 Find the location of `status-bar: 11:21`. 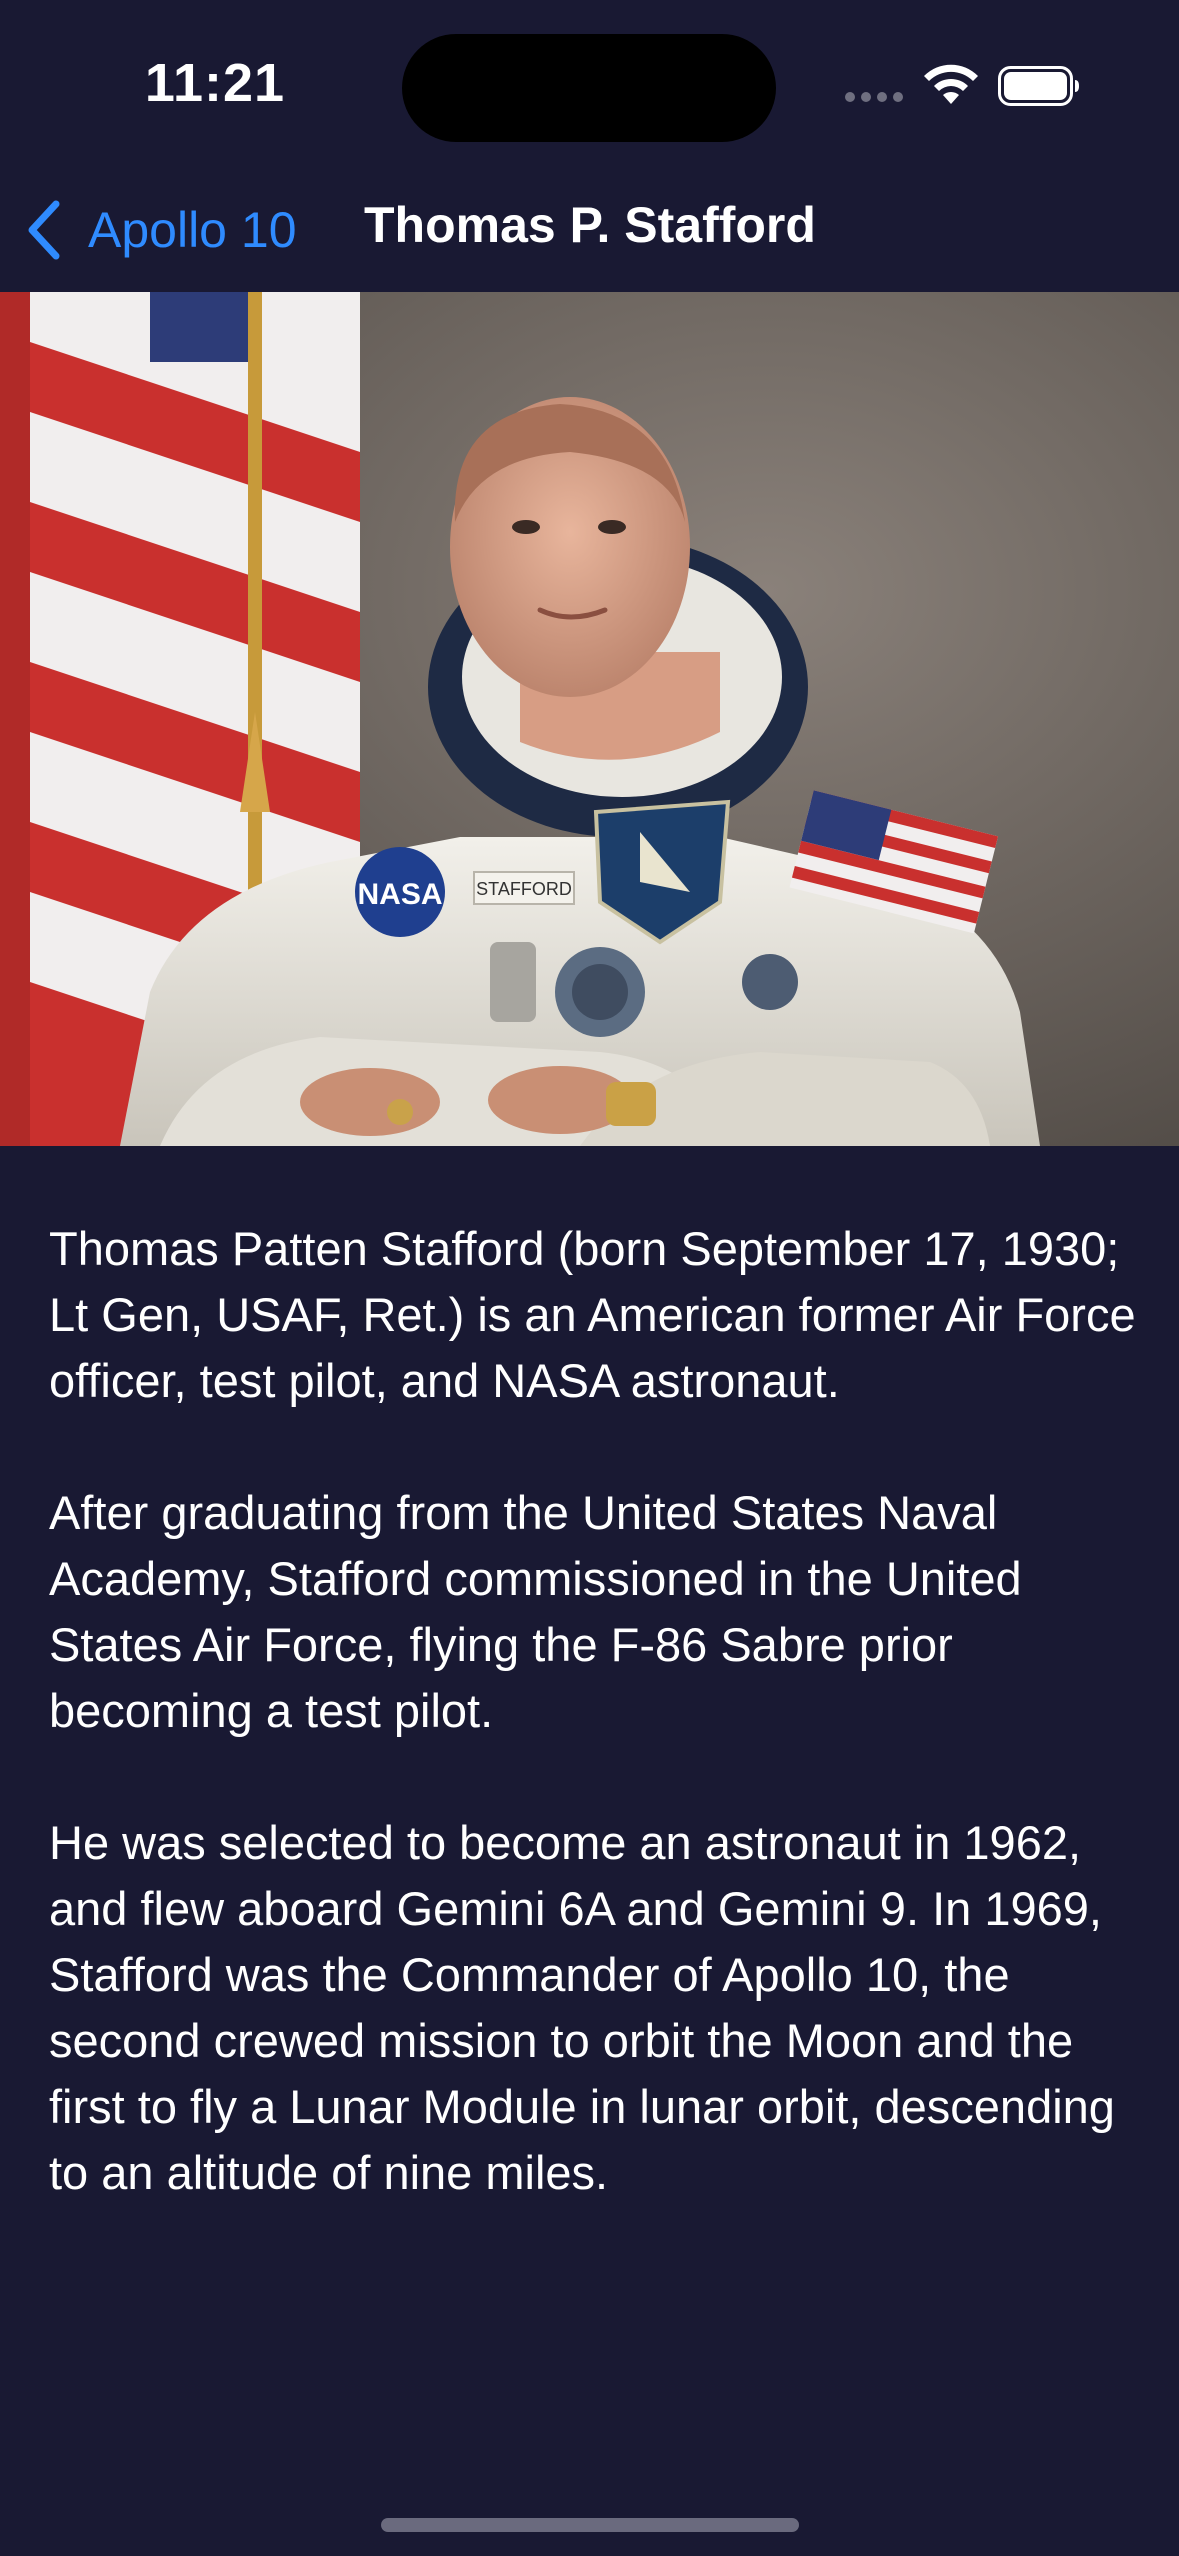

status-bar: 11:21 is located at coordinates (589, 85).